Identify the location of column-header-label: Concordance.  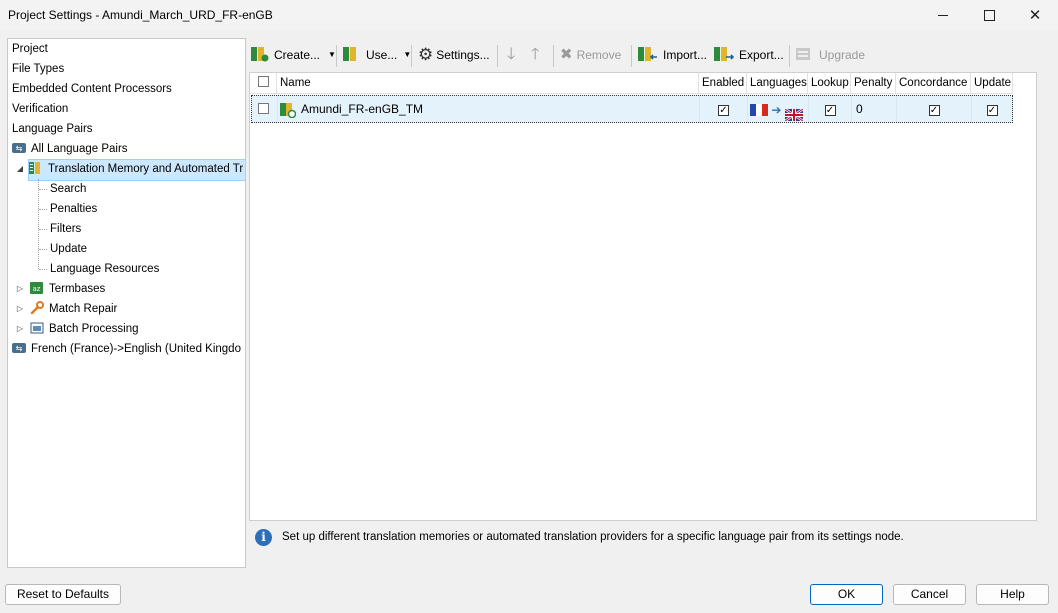
(933, 83).